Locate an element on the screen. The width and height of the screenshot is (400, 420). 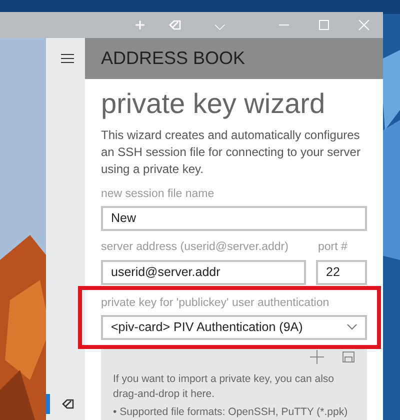
server-address-field: userid@server.addr is located at coordinates (203, 272).